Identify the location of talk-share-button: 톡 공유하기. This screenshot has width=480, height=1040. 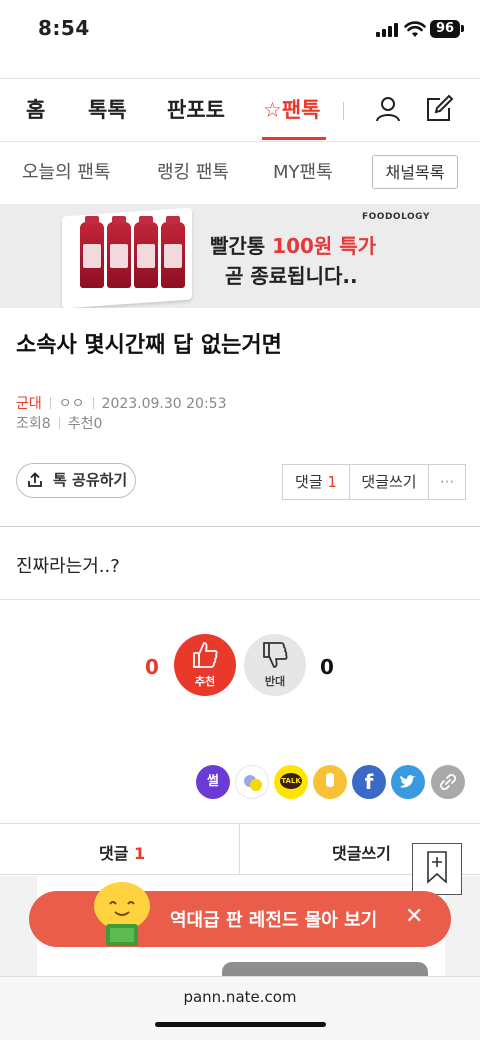
(76, 480).